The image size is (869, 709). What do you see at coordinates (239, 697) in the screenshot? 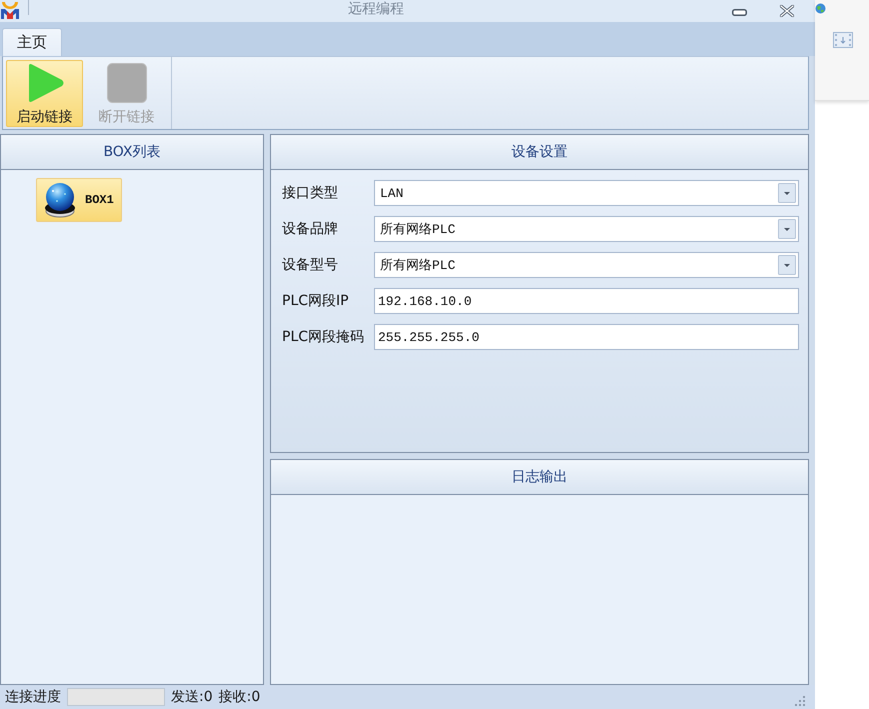
I see `received-count: 接收:0` at bounding box center [239, 697].